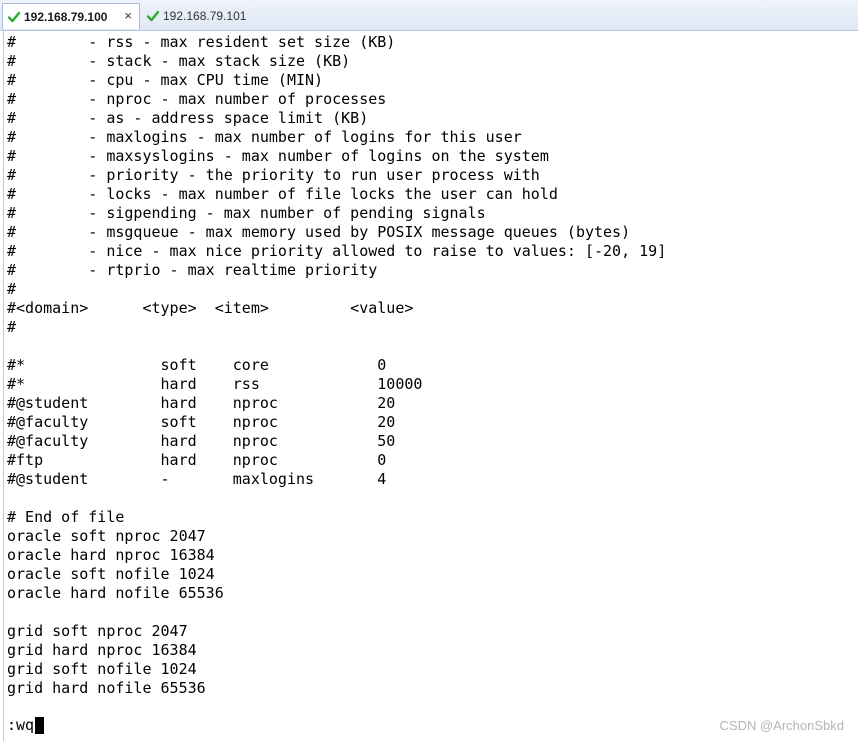 The image size is (858, 741). What do you see at coordinates (201, 403) in the screenshot?
I see `terminal-line: #@student hard nproc 20` at bounding box center [201, 403].